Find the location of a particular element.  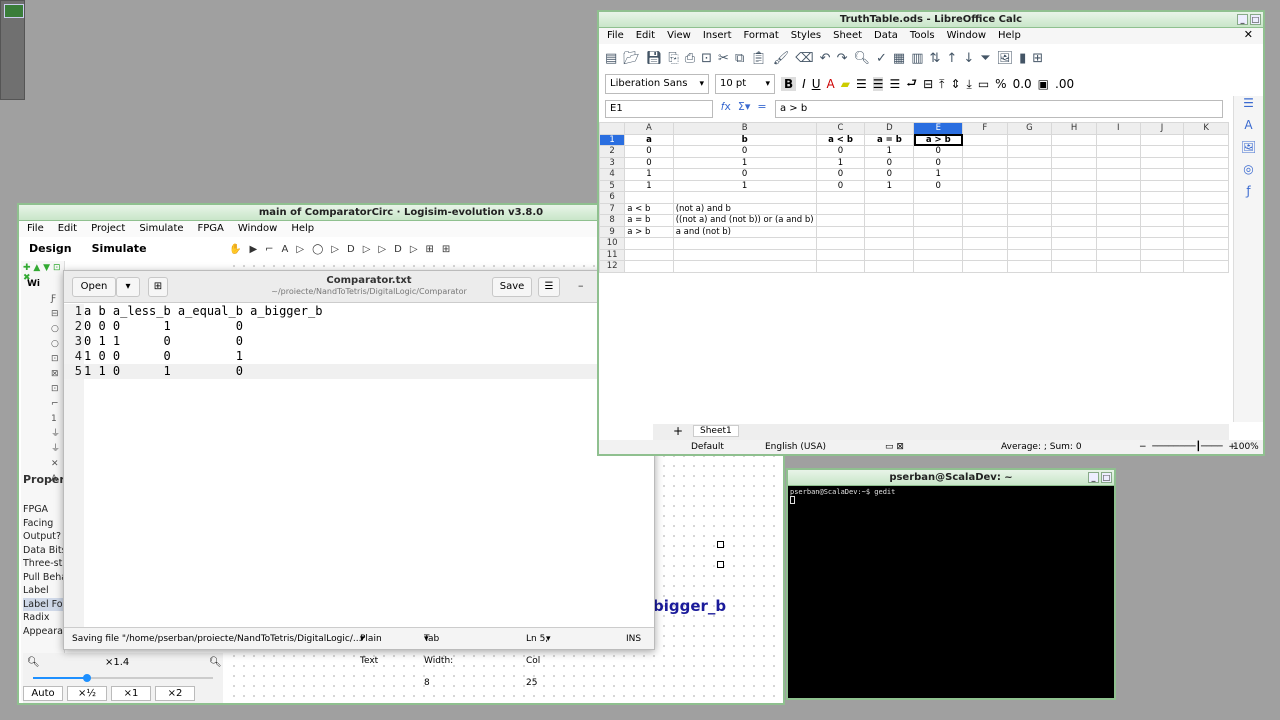

redo-icon: ↷ is located at coordinates (842, 58).